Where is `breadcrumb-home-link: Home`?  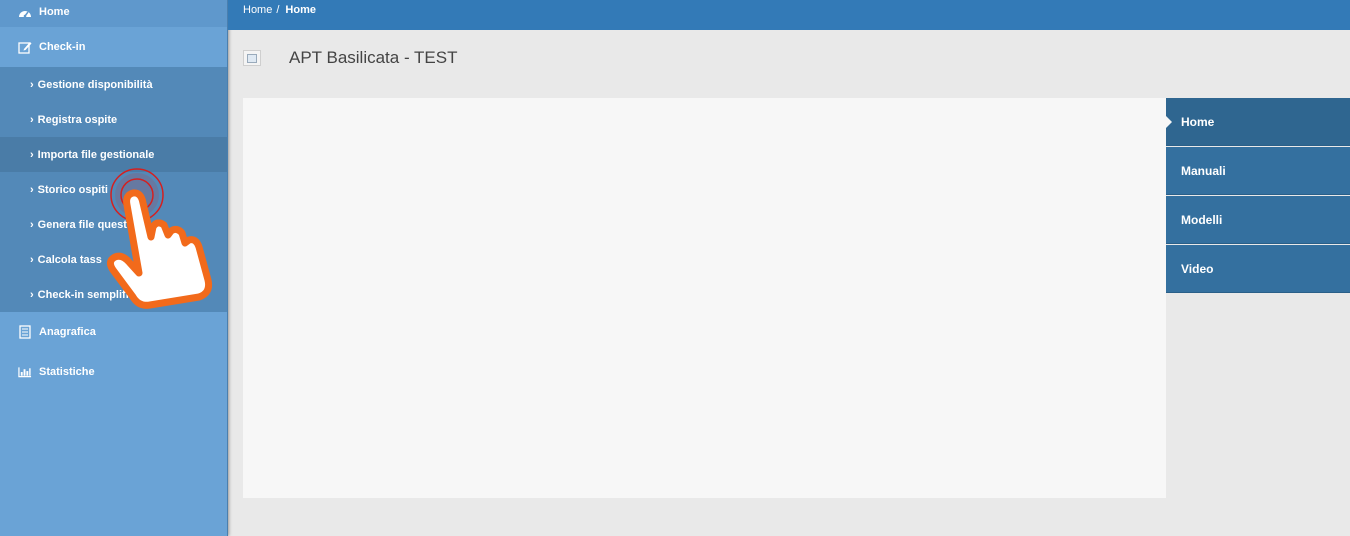 breadcrumb-home-link: Home is located at coordinates (257, 10).